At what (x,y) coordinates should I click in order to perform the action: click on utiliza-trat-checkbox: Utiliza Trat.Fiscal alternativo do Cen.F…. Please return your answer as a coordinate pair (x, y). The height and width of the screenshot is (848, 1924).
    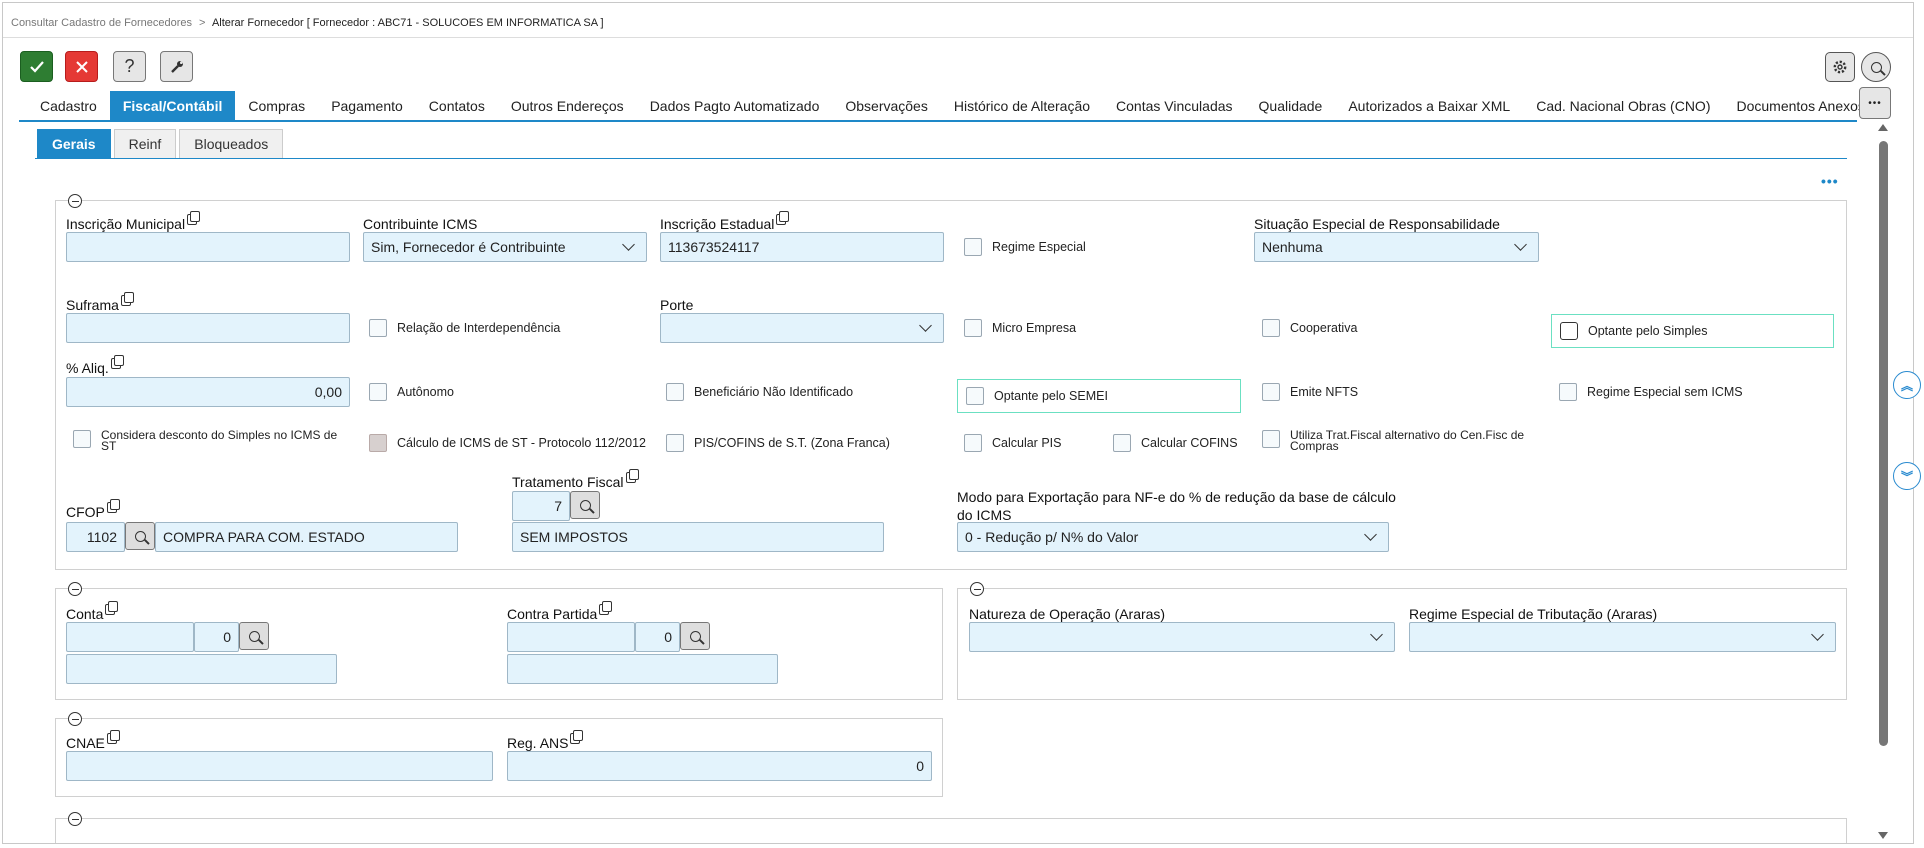
    Looking at the image, I should click on (1393, 440).